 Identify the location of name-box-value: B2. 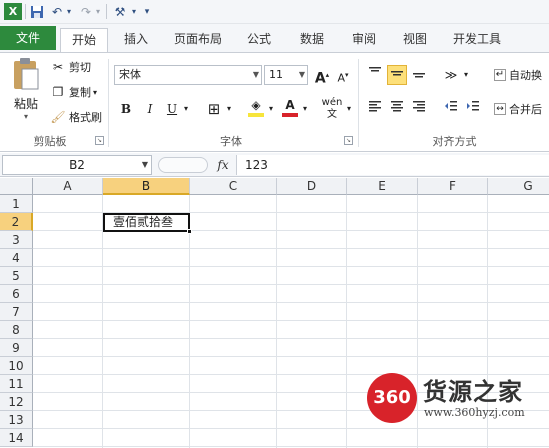
(77, 165).